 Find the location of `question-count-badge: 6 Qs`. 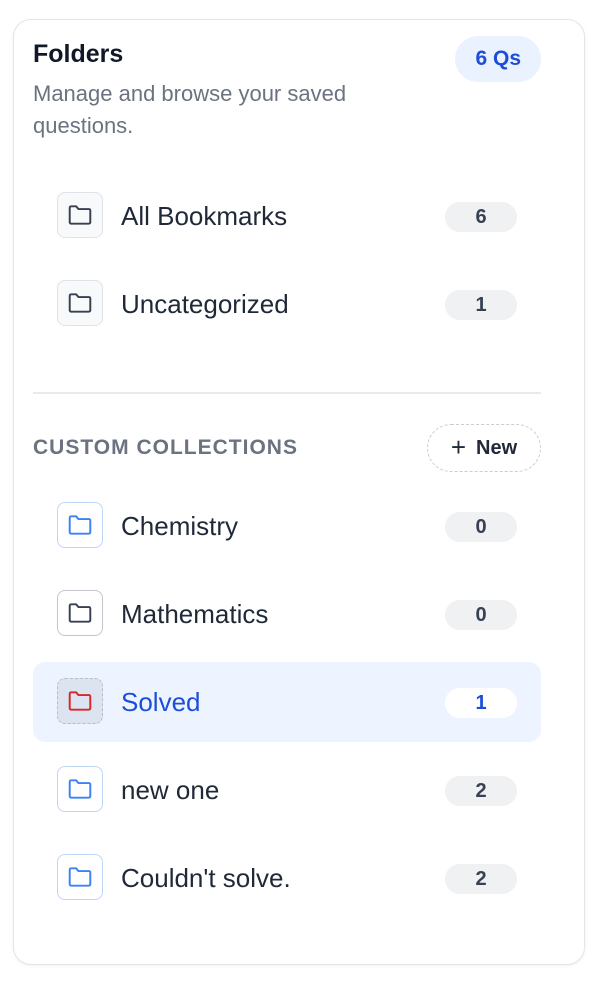

question-count-badge: 6 Qs is located at coordinates (498, 59).